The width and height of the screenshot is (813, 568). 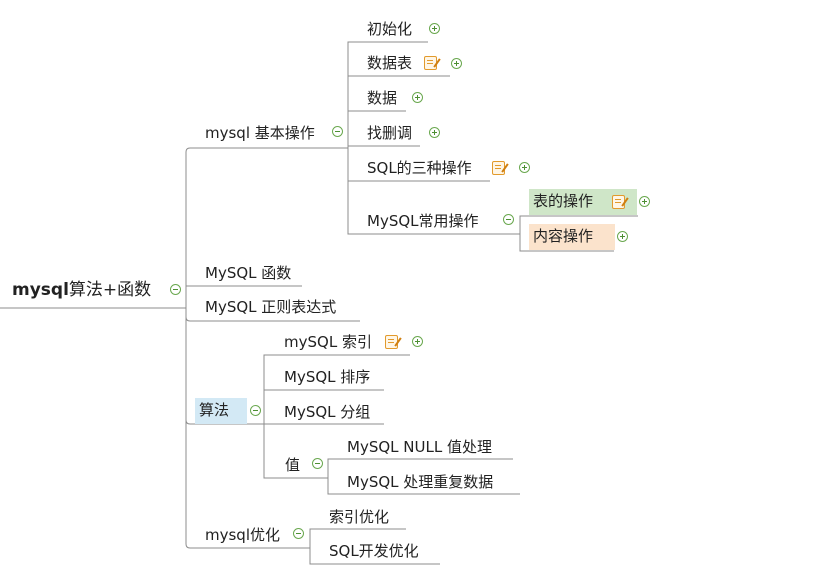 What do you see at coordinates (337, 131) in the screenshot?
I see `collapse-toggle-basic-ops` at bounding box center [337, 131].